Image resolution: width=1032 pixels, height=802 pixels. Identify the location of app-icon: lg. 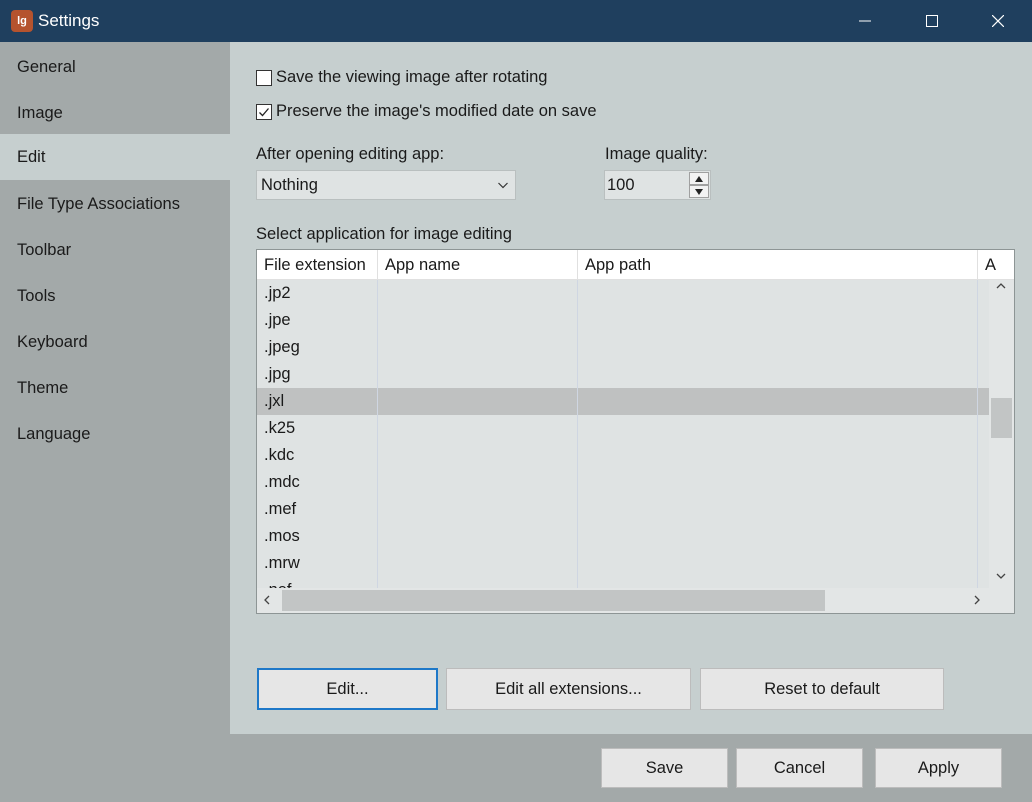
(22, 21).